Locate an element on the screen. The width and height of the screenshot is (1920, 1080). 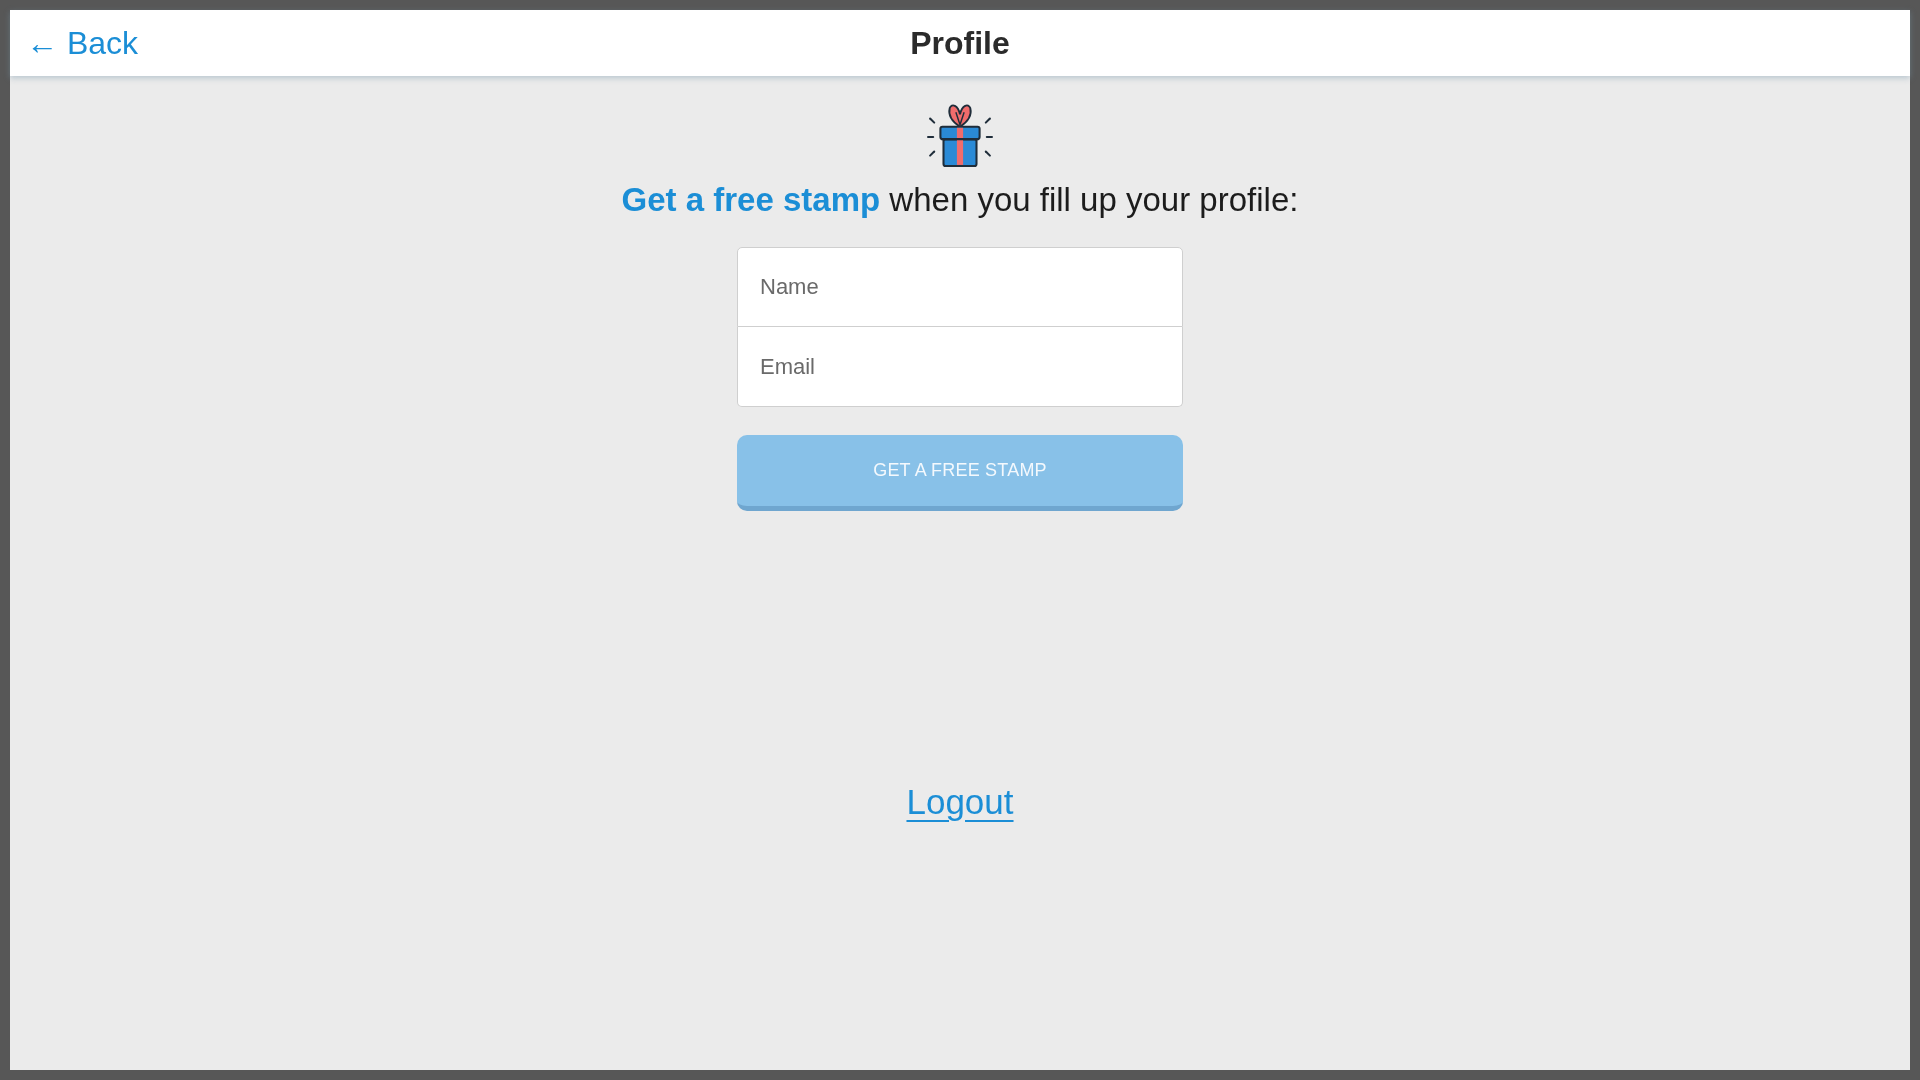
input-field: Name is located at coordinates (960, 287).